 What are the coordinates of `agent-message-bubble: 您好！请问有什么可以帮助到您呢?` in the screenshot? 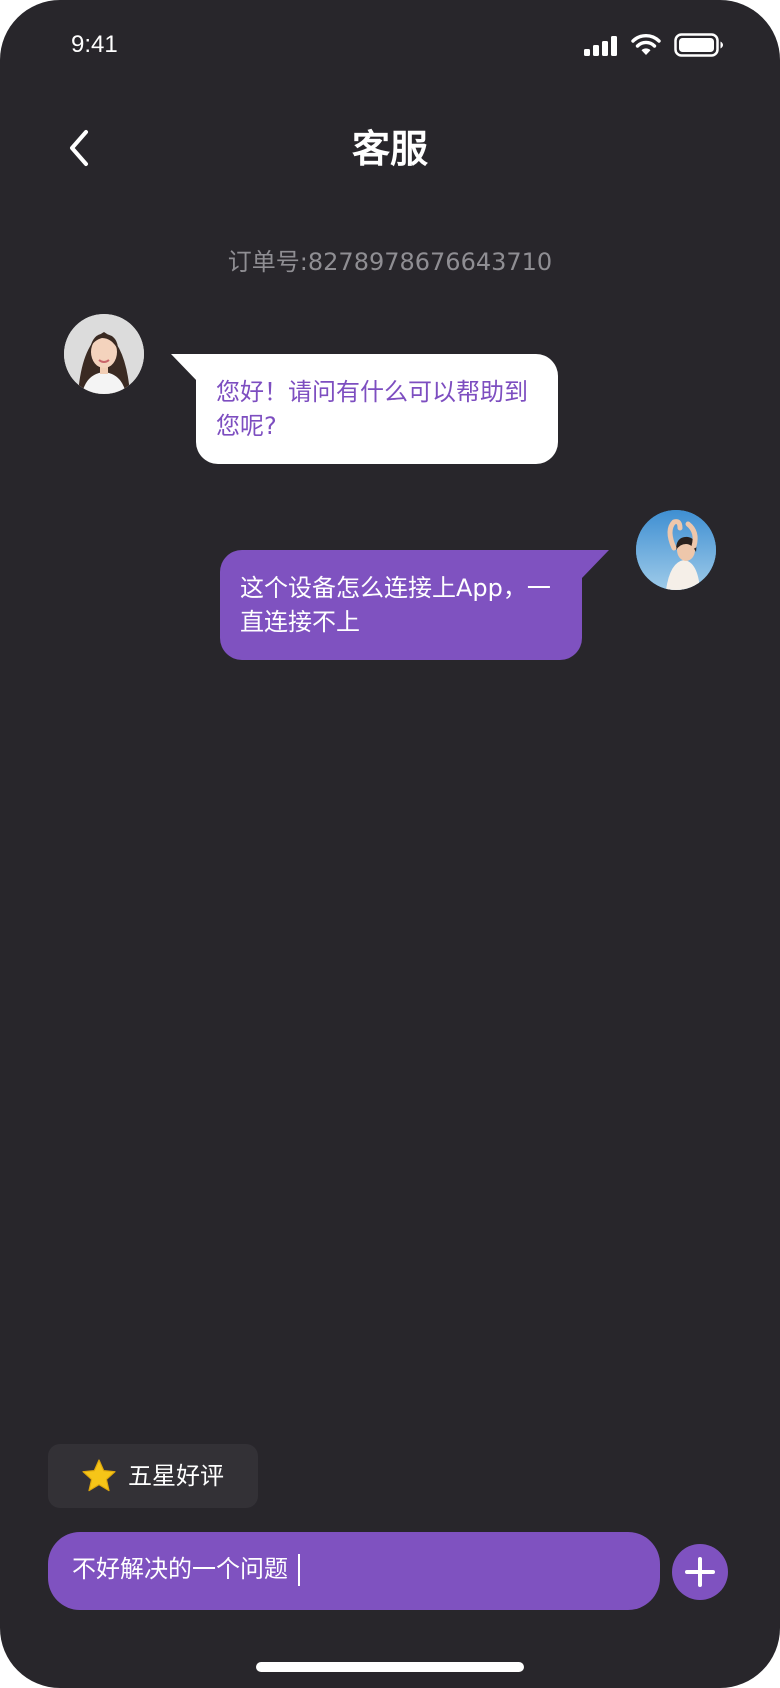 It's located at (364, 409).